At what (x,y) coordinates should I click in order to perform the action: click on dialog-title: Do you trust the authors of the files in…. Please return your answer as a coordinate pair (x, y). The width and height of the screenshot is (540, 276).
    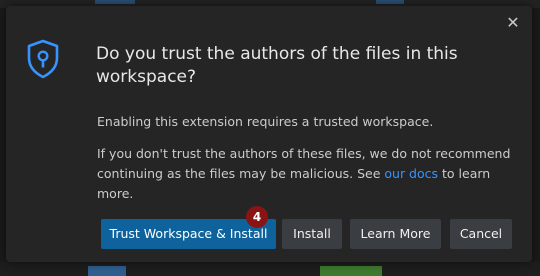
    Looking at the image, I should click on (277, 65).